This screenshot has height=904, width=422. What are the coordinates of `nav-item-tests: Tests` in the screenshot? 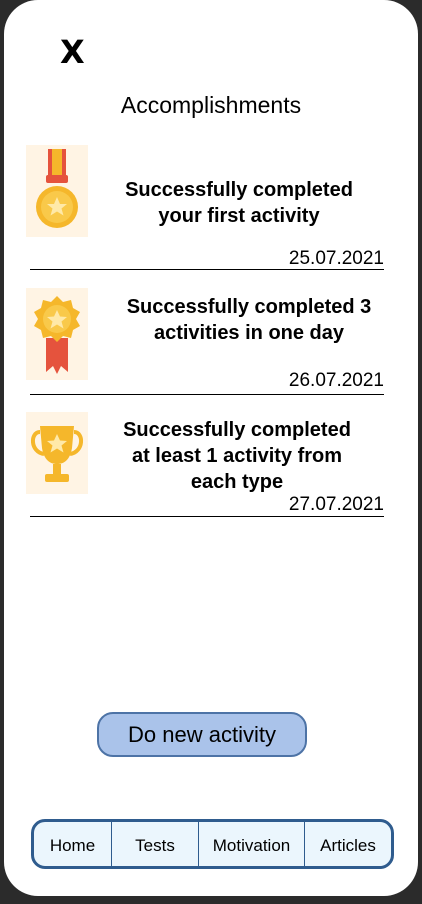 It's located at (155, 844).